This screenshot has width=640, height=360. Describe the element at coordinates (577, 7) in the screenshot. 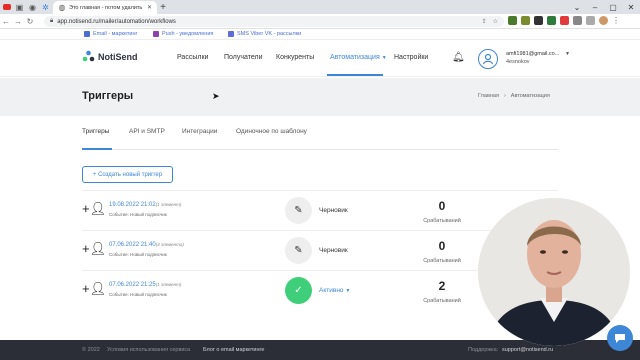

I see `chevron-down-icon: ⌄` at that location.